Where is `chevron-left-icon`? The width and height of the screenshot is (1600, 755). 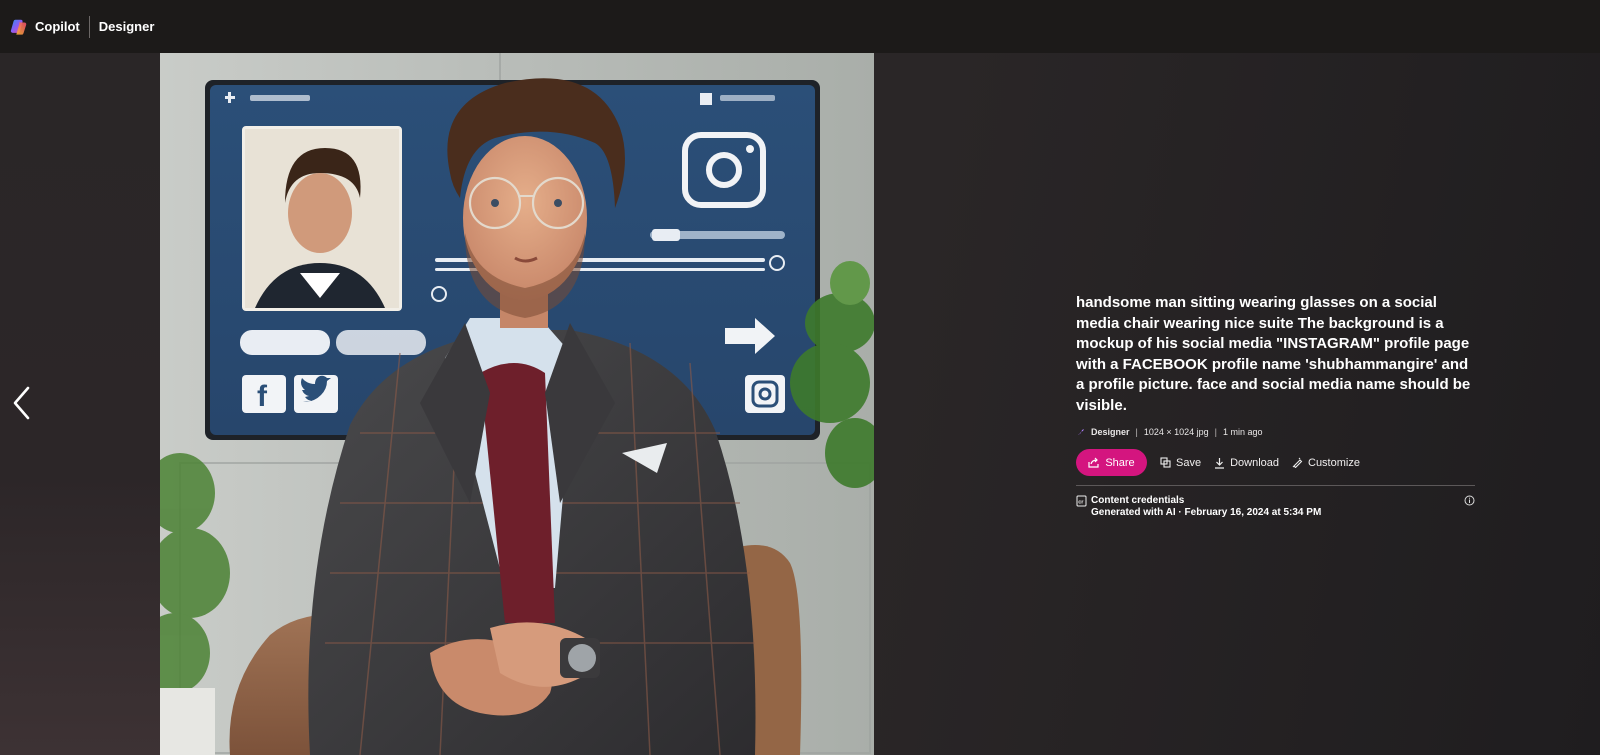 chevron-left-icon is located at coordinates (23, 403).